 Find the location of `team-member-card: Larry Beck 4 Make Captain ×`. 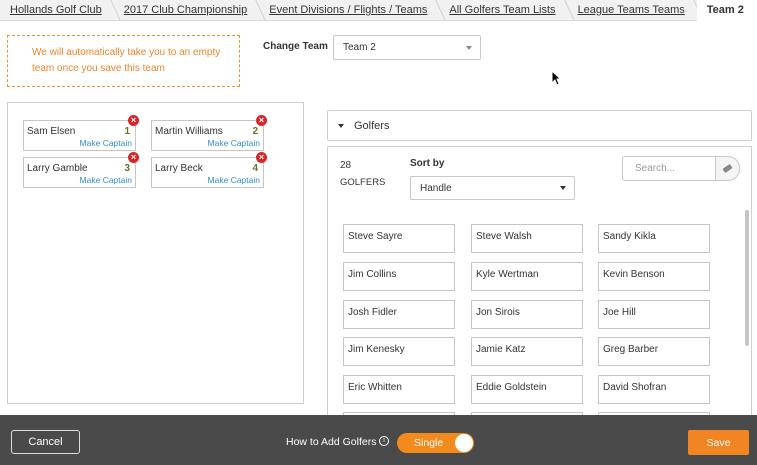

team-member-card: Larry Beck 4 Make Captain × is located at coordinates (209, 170).